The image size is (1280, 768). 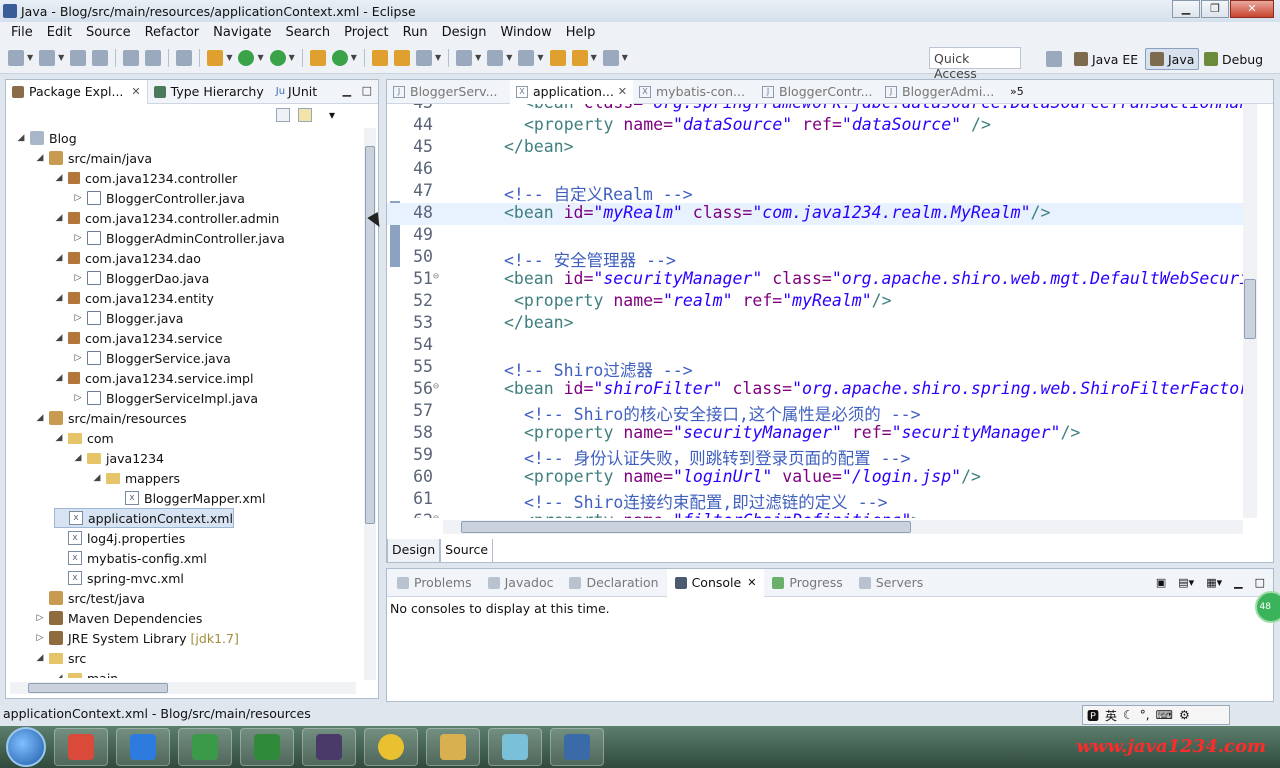 What do you see at coordinates (610, 57) in the screenshot?
I see `forward-icon` at bounding box center [610, 57].